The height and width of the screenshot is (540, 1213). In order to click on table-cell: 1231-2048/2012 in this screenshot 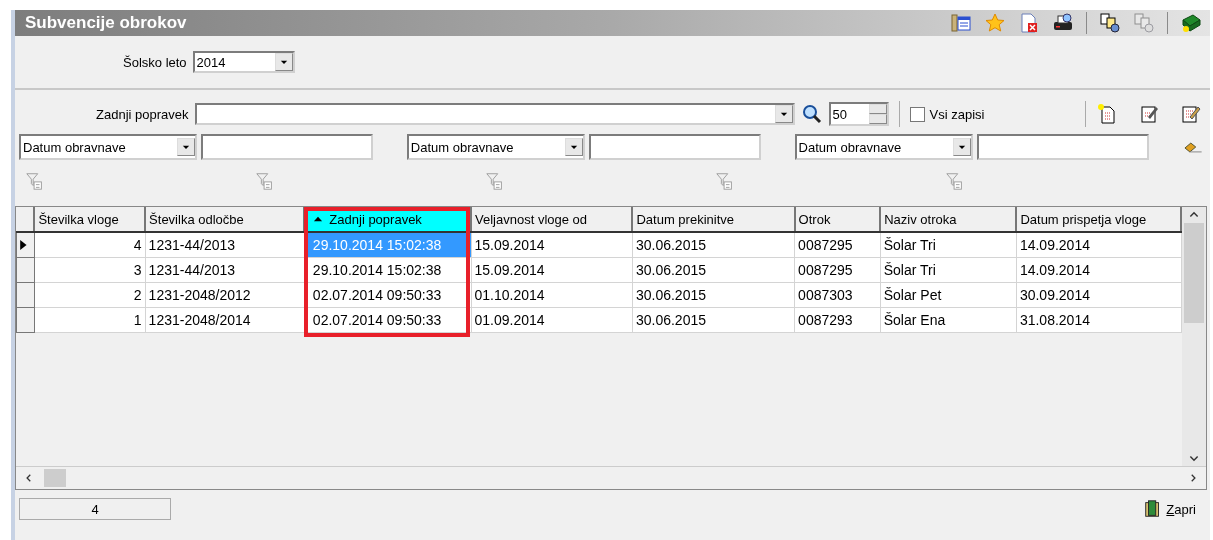, I will do `click(225, 295)`.